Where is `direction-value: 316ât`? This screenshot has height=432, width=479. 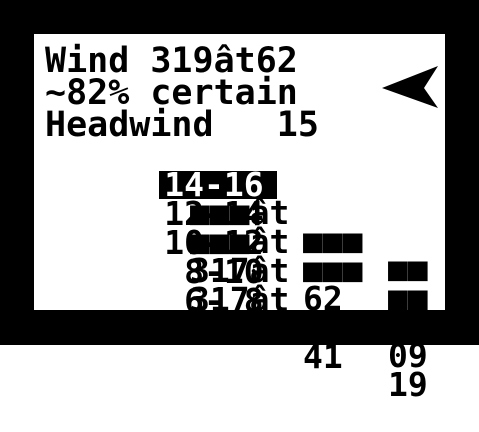 direction-value: 316ât is located at coordinates (240, 328).